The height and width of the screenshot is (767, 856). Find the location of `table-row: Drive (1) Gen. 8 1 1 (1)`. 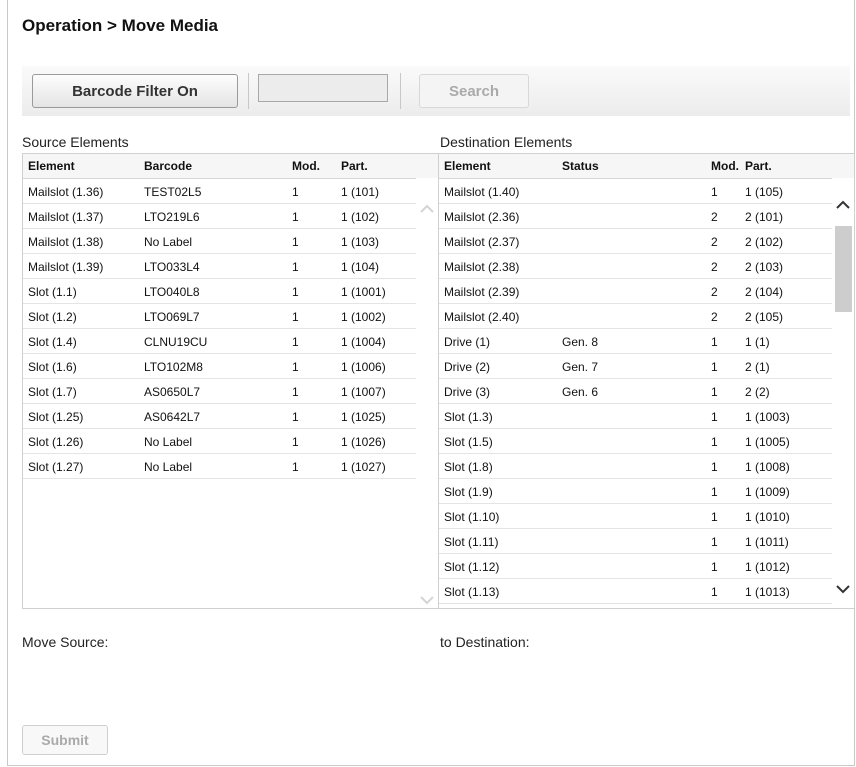

table-row: Drive (1) Gen. 8 1 1 (1) is located at coordinates (635, 341).